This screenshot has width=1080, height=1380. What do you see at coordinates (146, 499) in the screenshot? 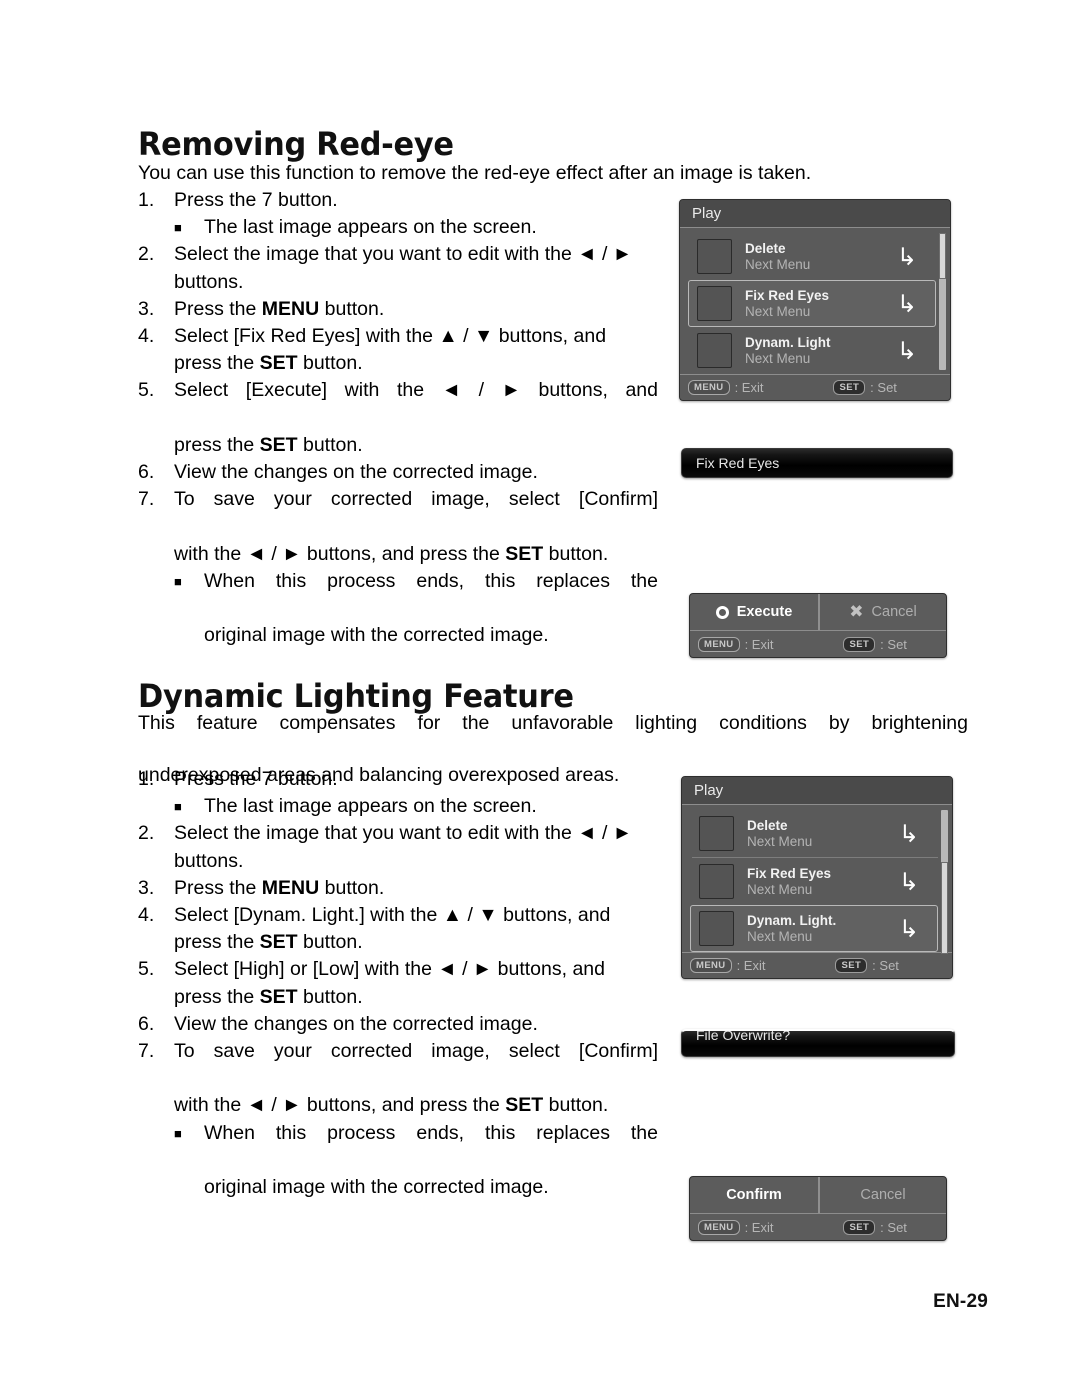
I see `step-number: 7.` at bounding box center [146, 499].